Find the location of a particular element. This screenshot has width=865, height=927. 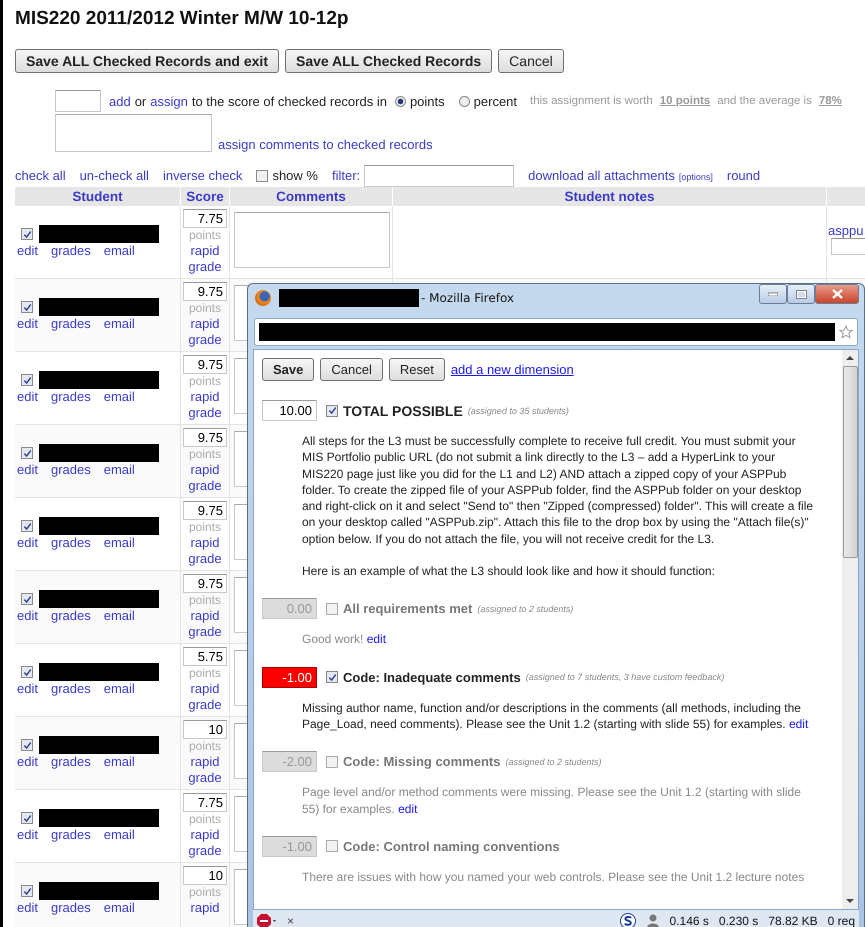

attachment-link: asppu is located at coordinates (846, 222).